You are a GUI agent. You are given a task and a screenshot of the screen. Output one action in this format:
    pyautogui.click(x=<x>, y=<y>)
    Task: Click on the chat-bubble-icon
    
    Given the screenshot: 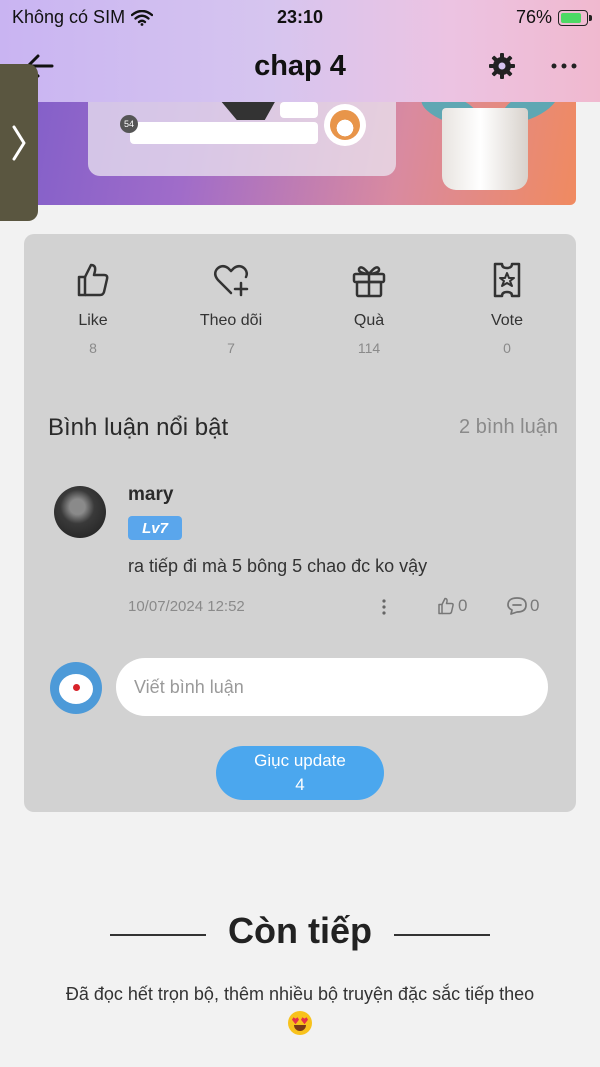 What is the action you would take?
    pyautogui.click(x=517, y=606)
    